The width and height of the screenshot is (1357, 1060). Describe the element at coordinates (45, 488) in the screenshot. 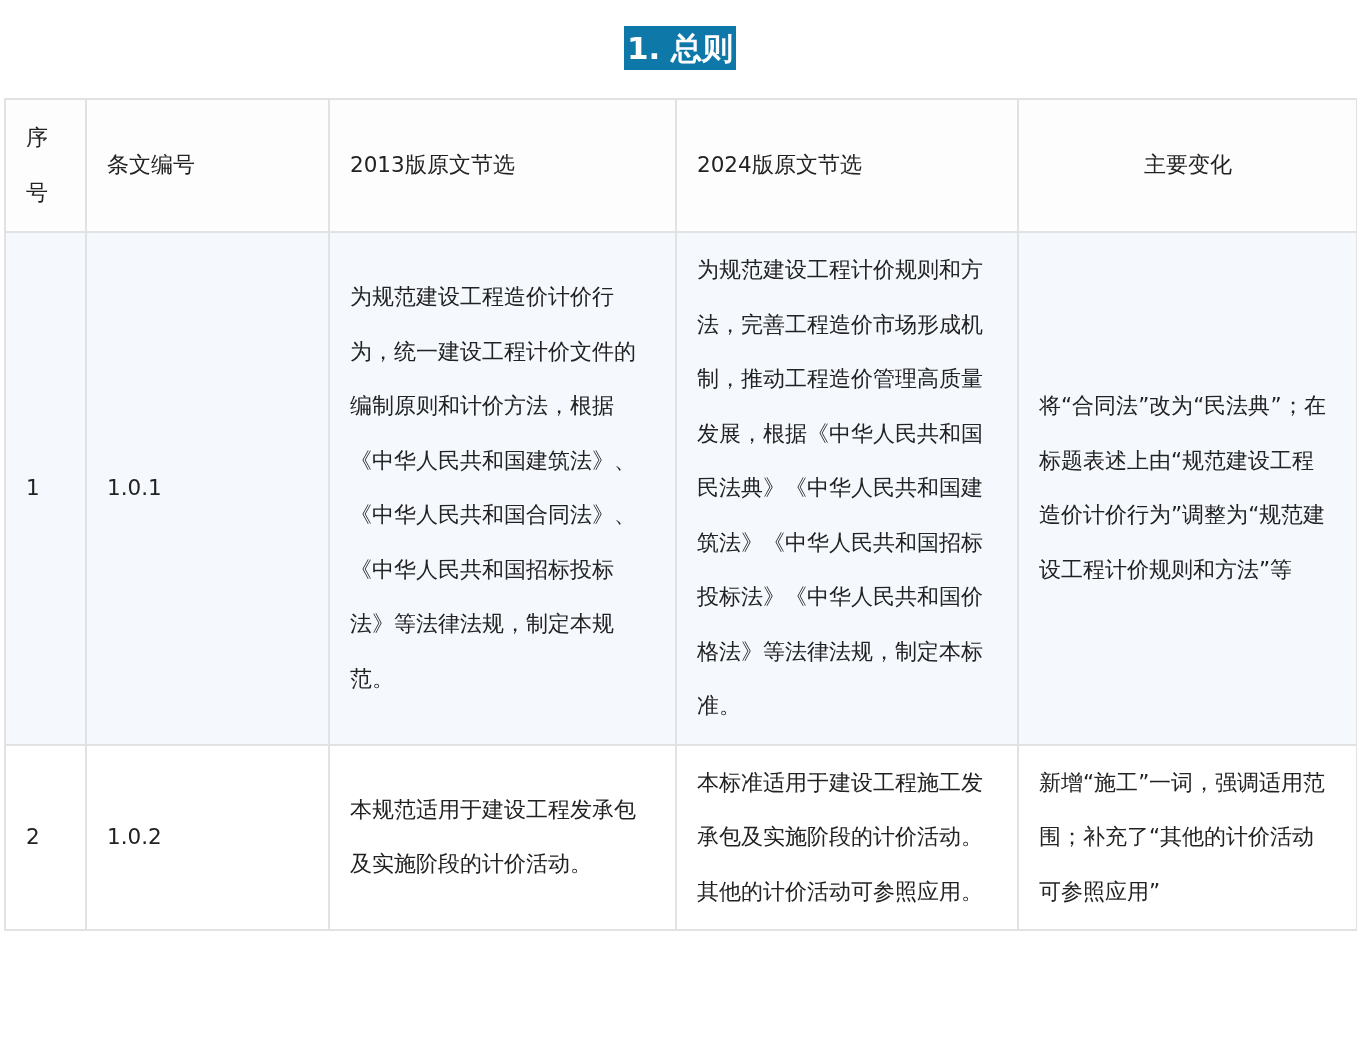

I see `table-cell: 1` at that location.